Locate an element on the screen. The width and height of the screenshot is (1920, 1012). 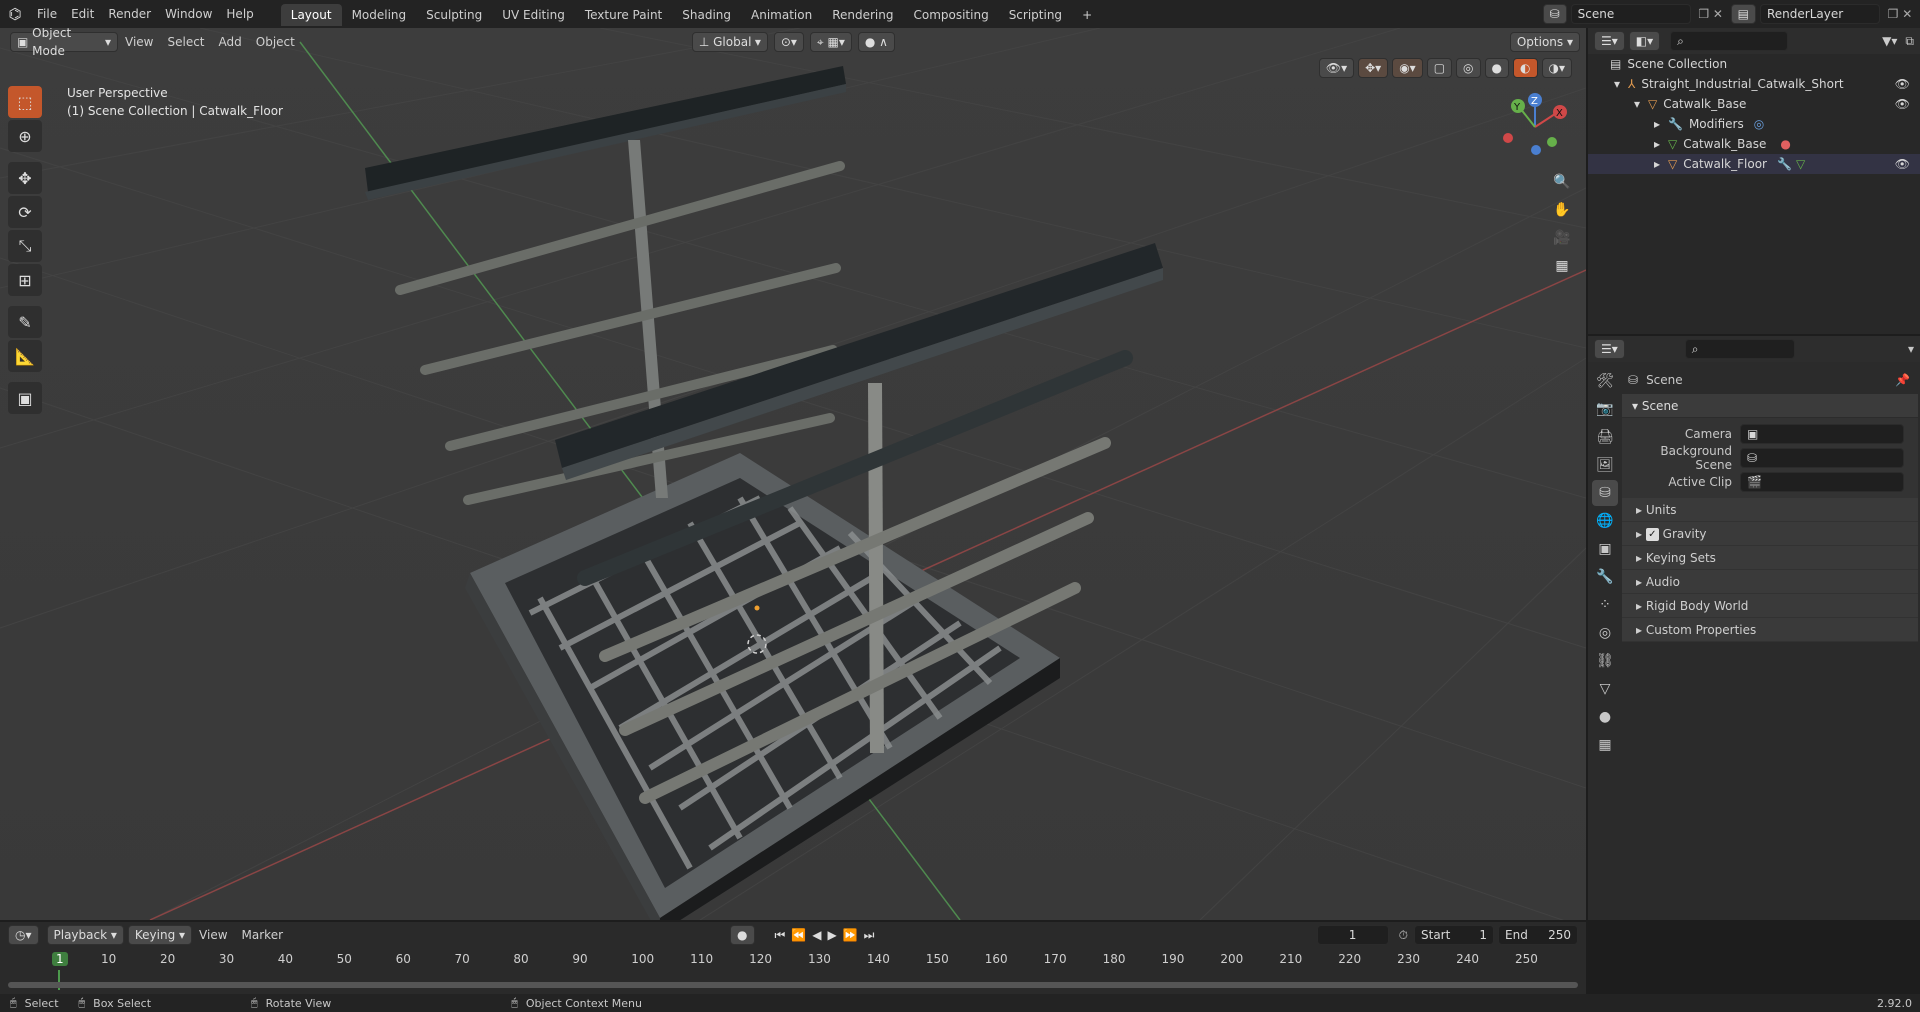
vp-menu-object: Object is located at coordinates (275, 42).